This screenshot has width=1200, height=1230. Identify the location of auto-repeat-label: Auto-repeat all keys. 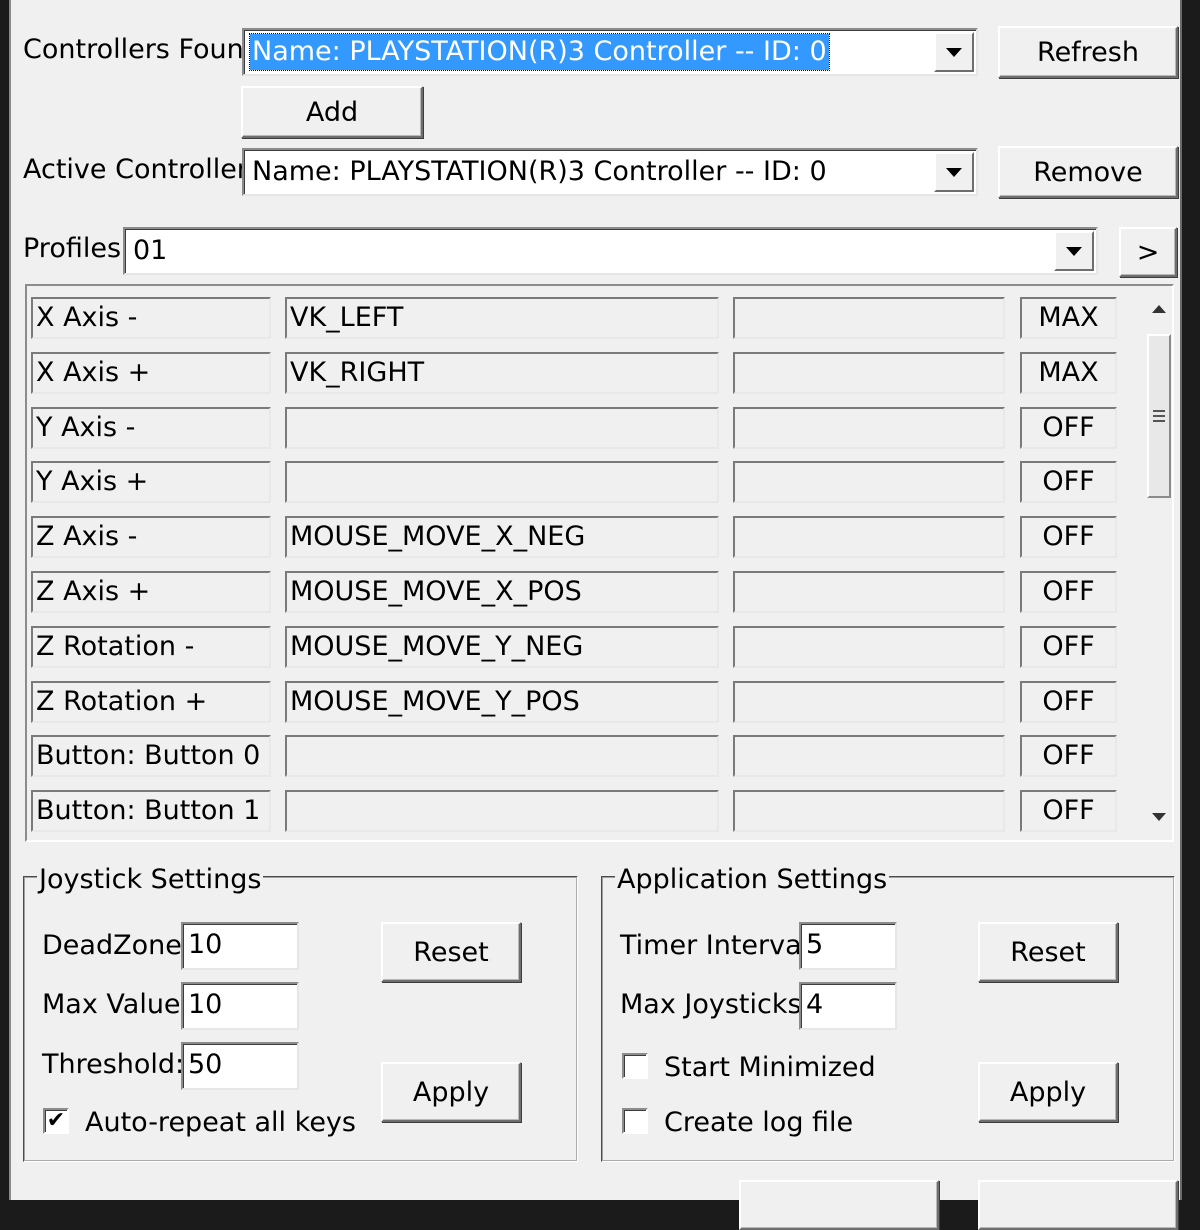
(220, 1122).